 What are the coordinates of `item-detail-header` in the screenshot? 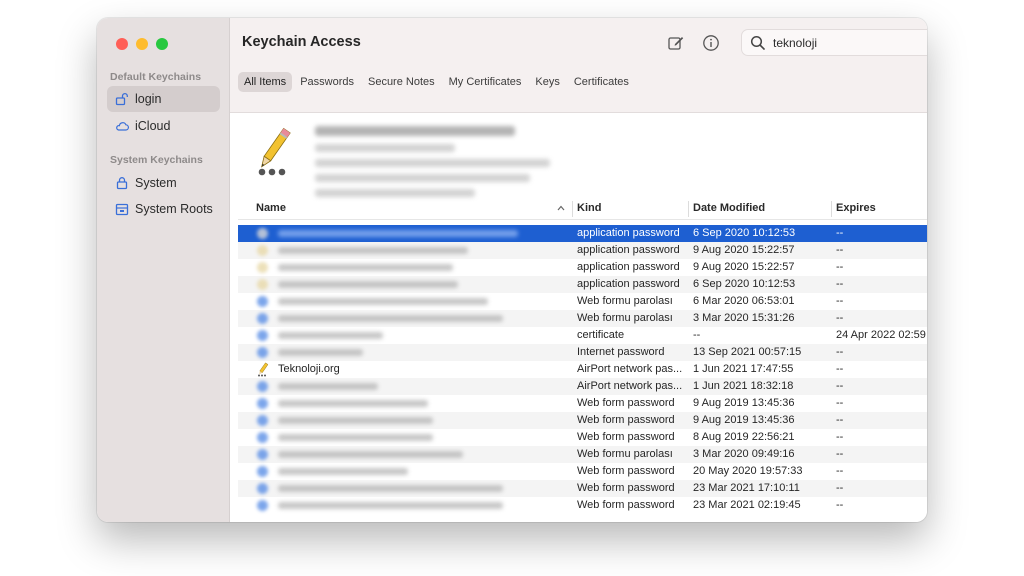 It's located at (578, 158).